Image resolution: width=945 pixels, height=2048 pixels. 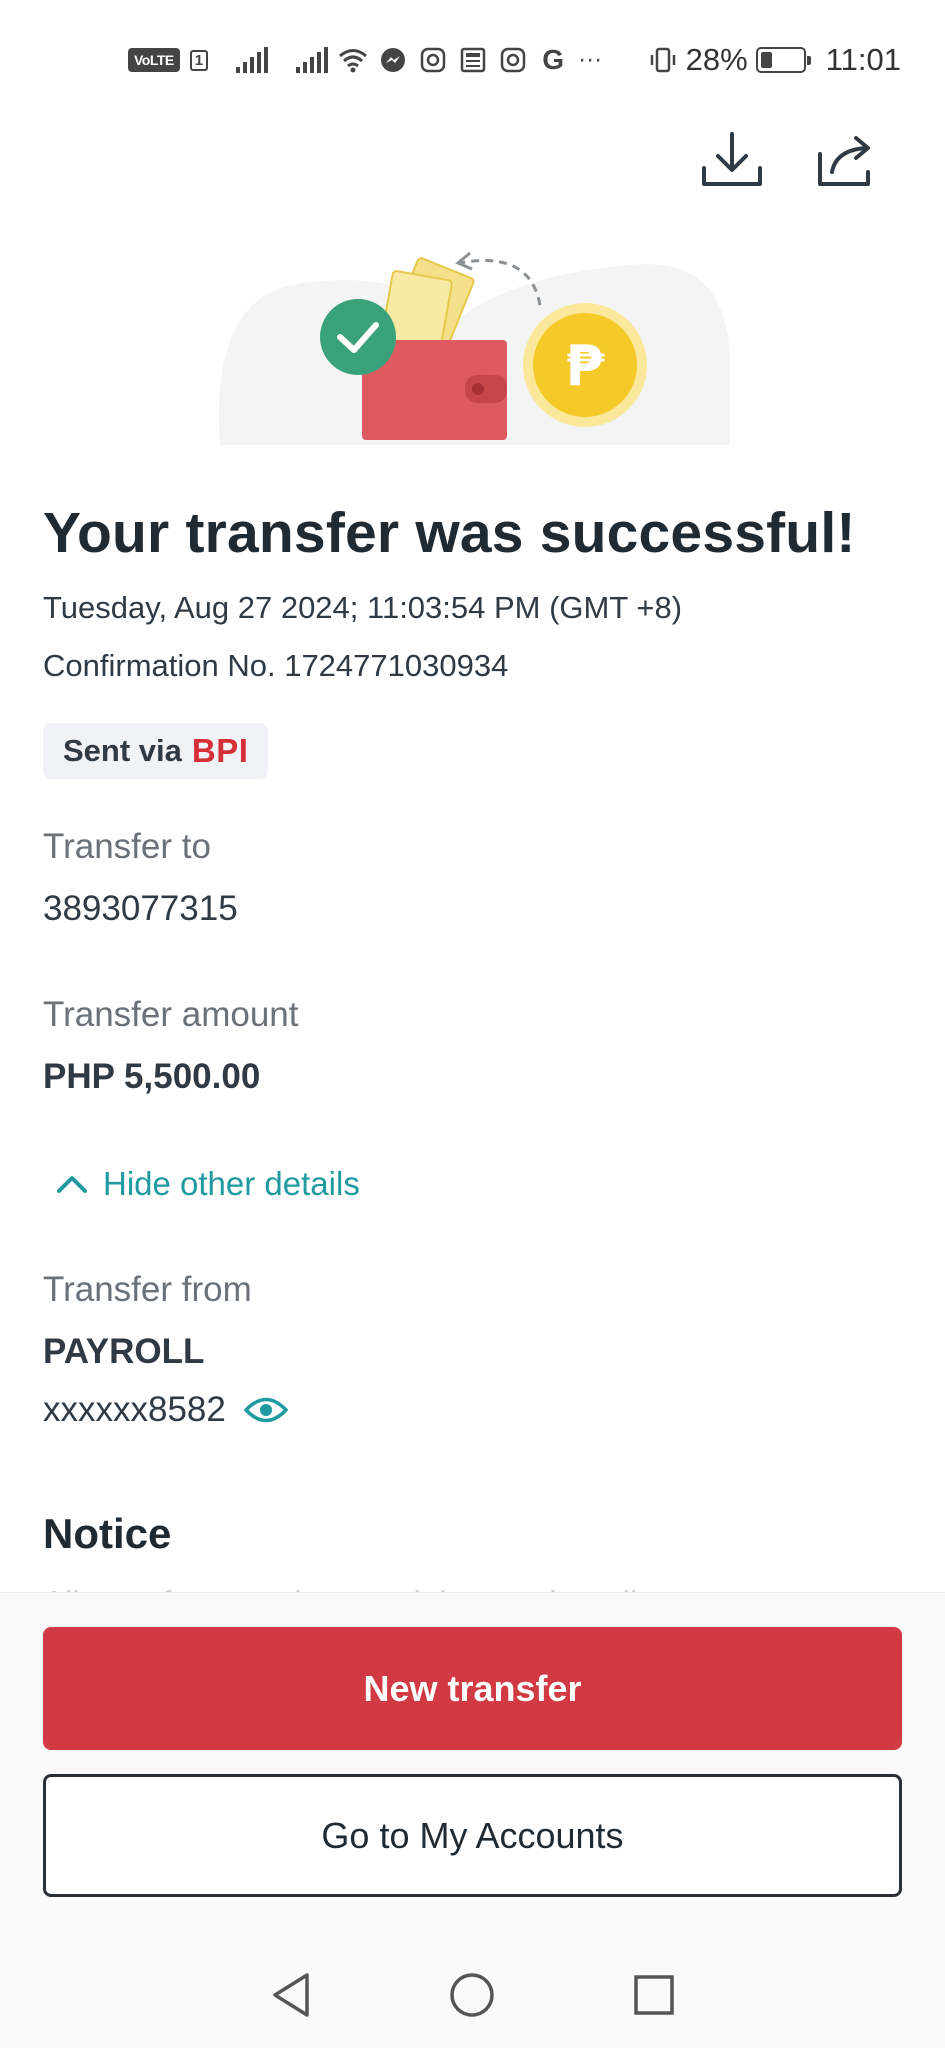 What do you see at coordinates (291, 1995) in the screenshot?
I see `back-icon` at bounding box center [291, 1995].